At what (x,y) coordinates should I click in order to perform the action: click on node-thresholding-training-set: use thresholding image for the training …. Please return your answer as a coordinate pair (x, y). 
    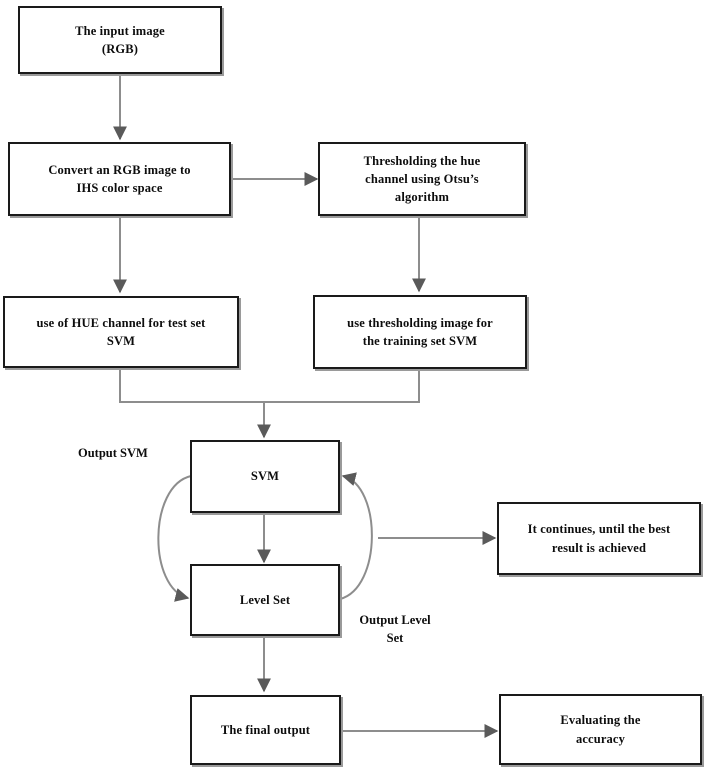
    Looking at the image, I should click on (420, 332).